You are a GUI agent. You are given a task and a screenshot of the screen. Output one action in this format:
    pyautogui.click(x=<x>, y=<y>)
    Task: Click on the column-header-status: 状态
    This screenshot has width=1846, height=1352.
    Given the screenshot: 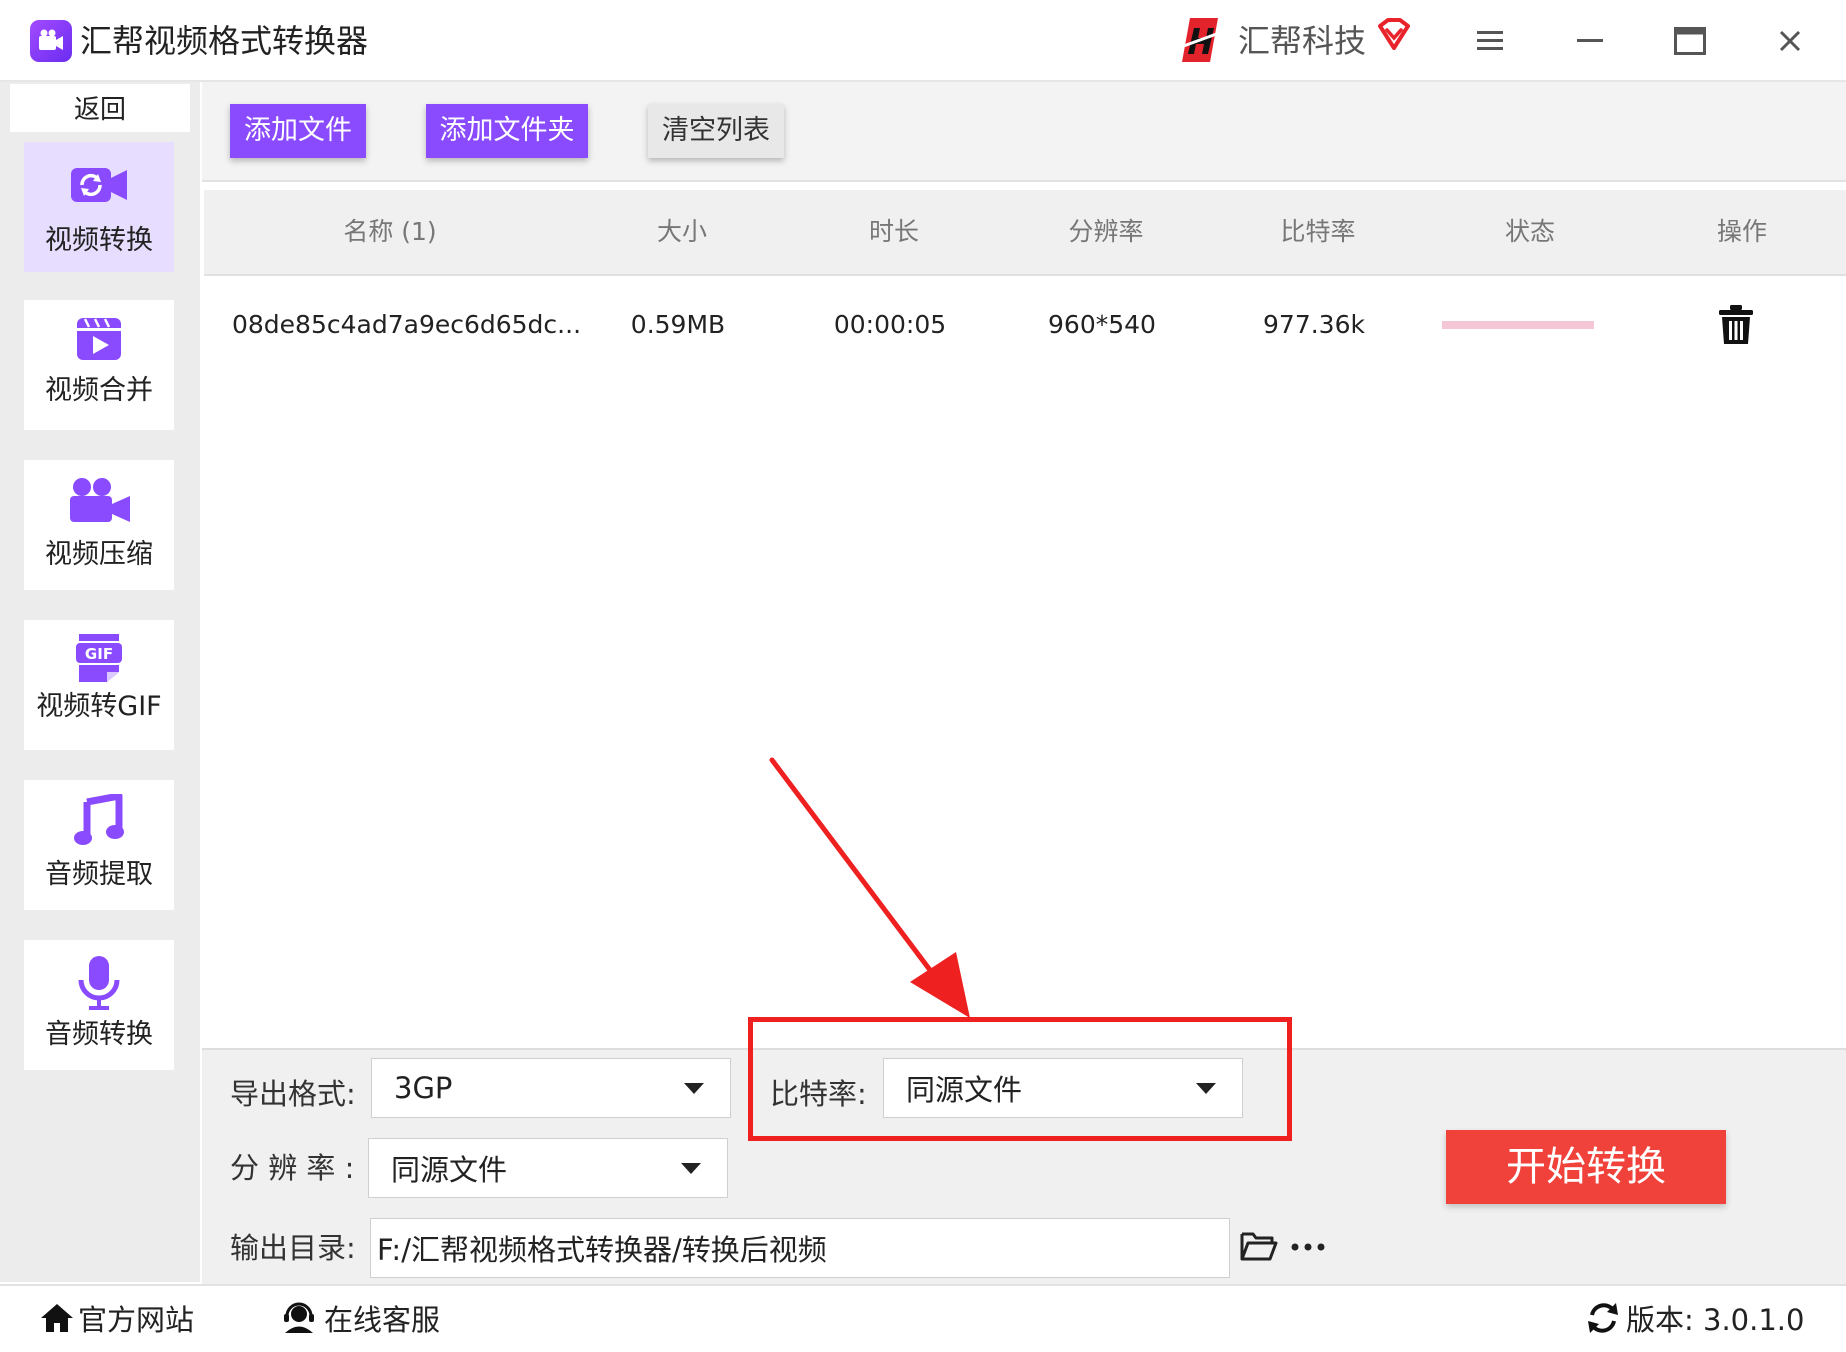 What is the action you would take?
    pyautogui.click(x=1529, y=231)
    